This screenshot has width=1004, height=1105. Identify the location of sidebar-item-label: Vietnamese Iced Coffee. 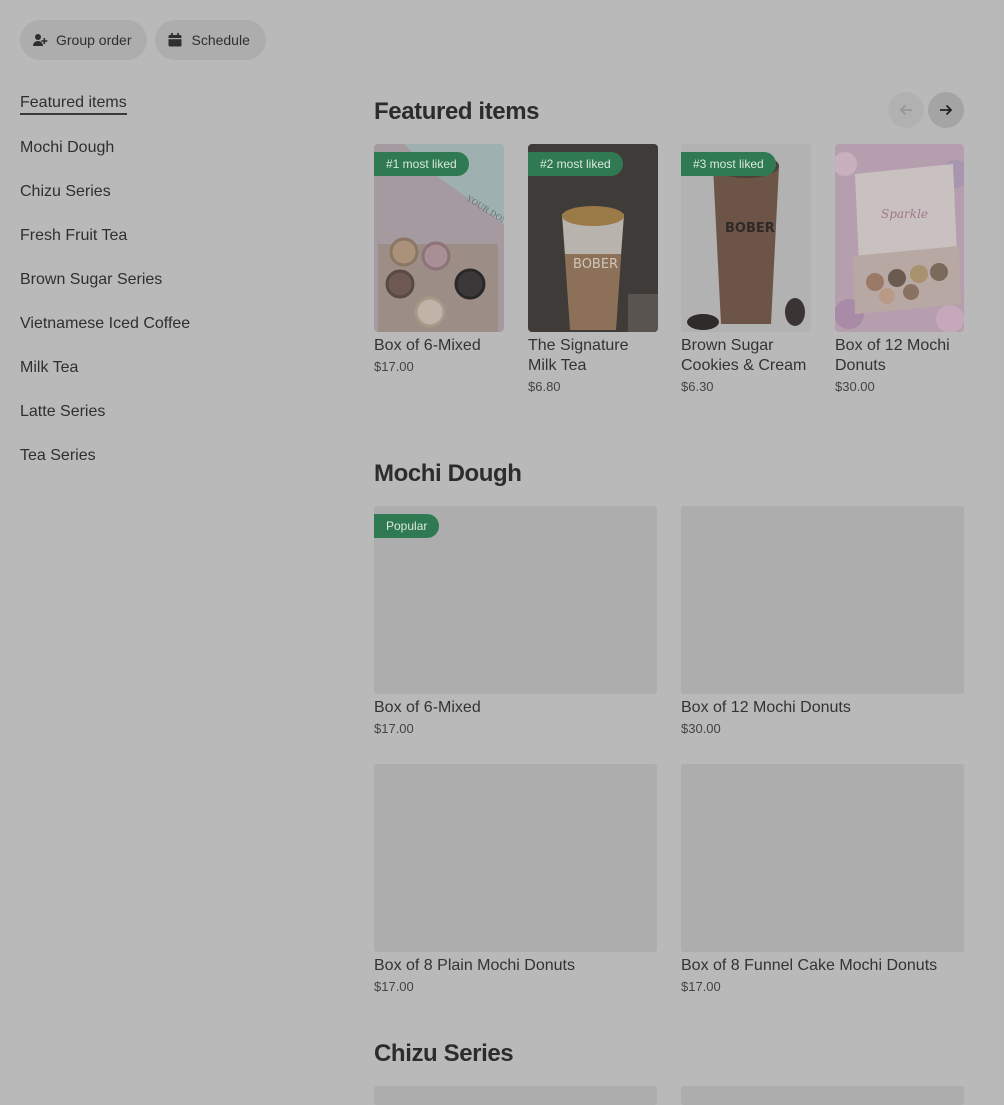
(105, 323).